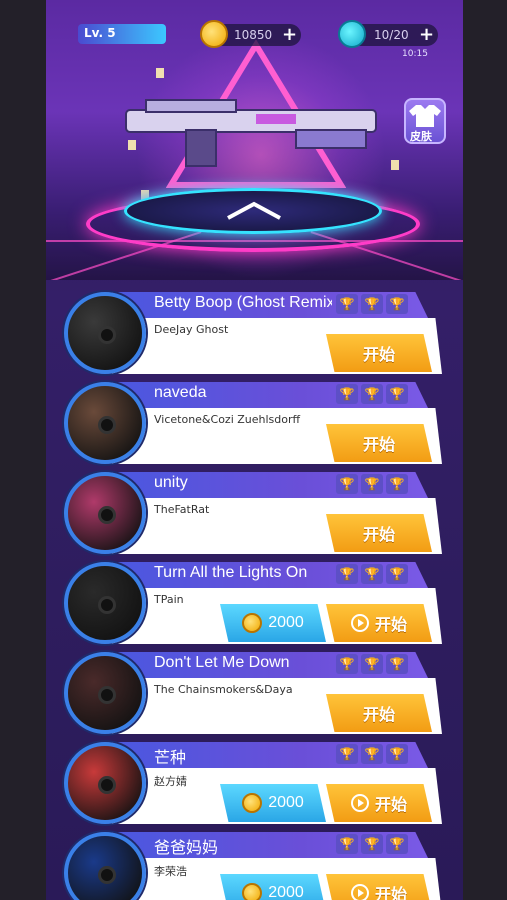  I want to click on song-title: Betty Boop (Ghost Remix), so click(243, 302).